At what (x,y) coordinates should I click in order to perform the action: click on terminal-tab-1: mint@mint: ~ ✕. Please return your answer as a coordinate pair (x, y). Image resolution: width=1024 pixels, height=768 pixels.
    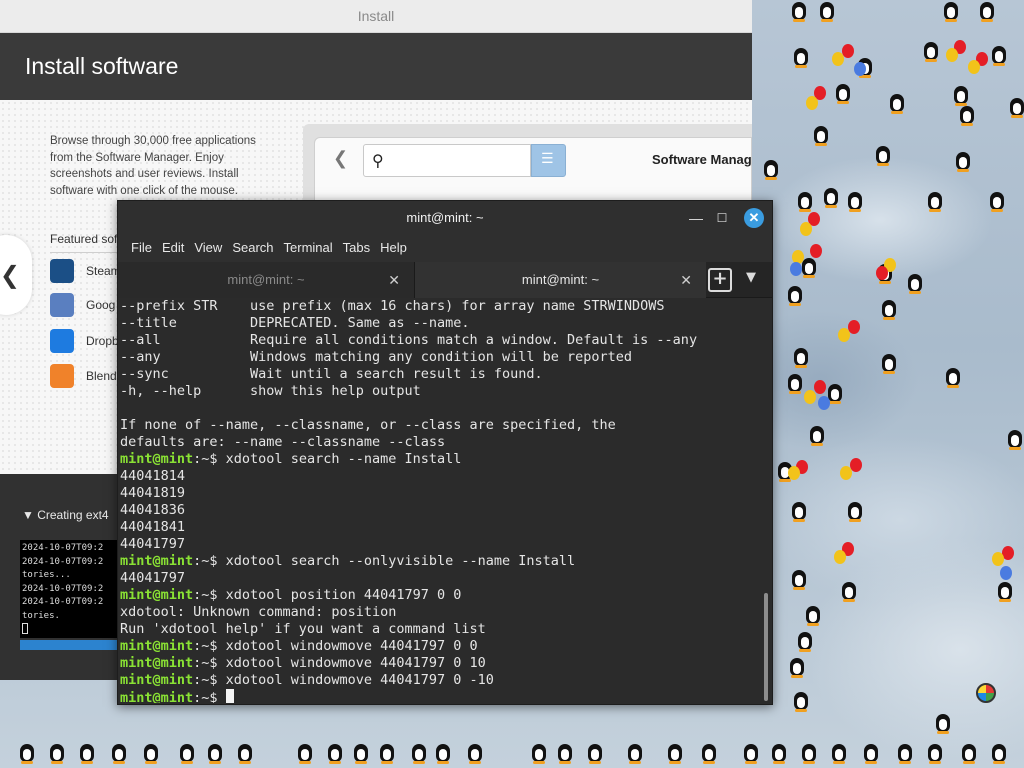
    Looking at the image, I should click on (266, 280).